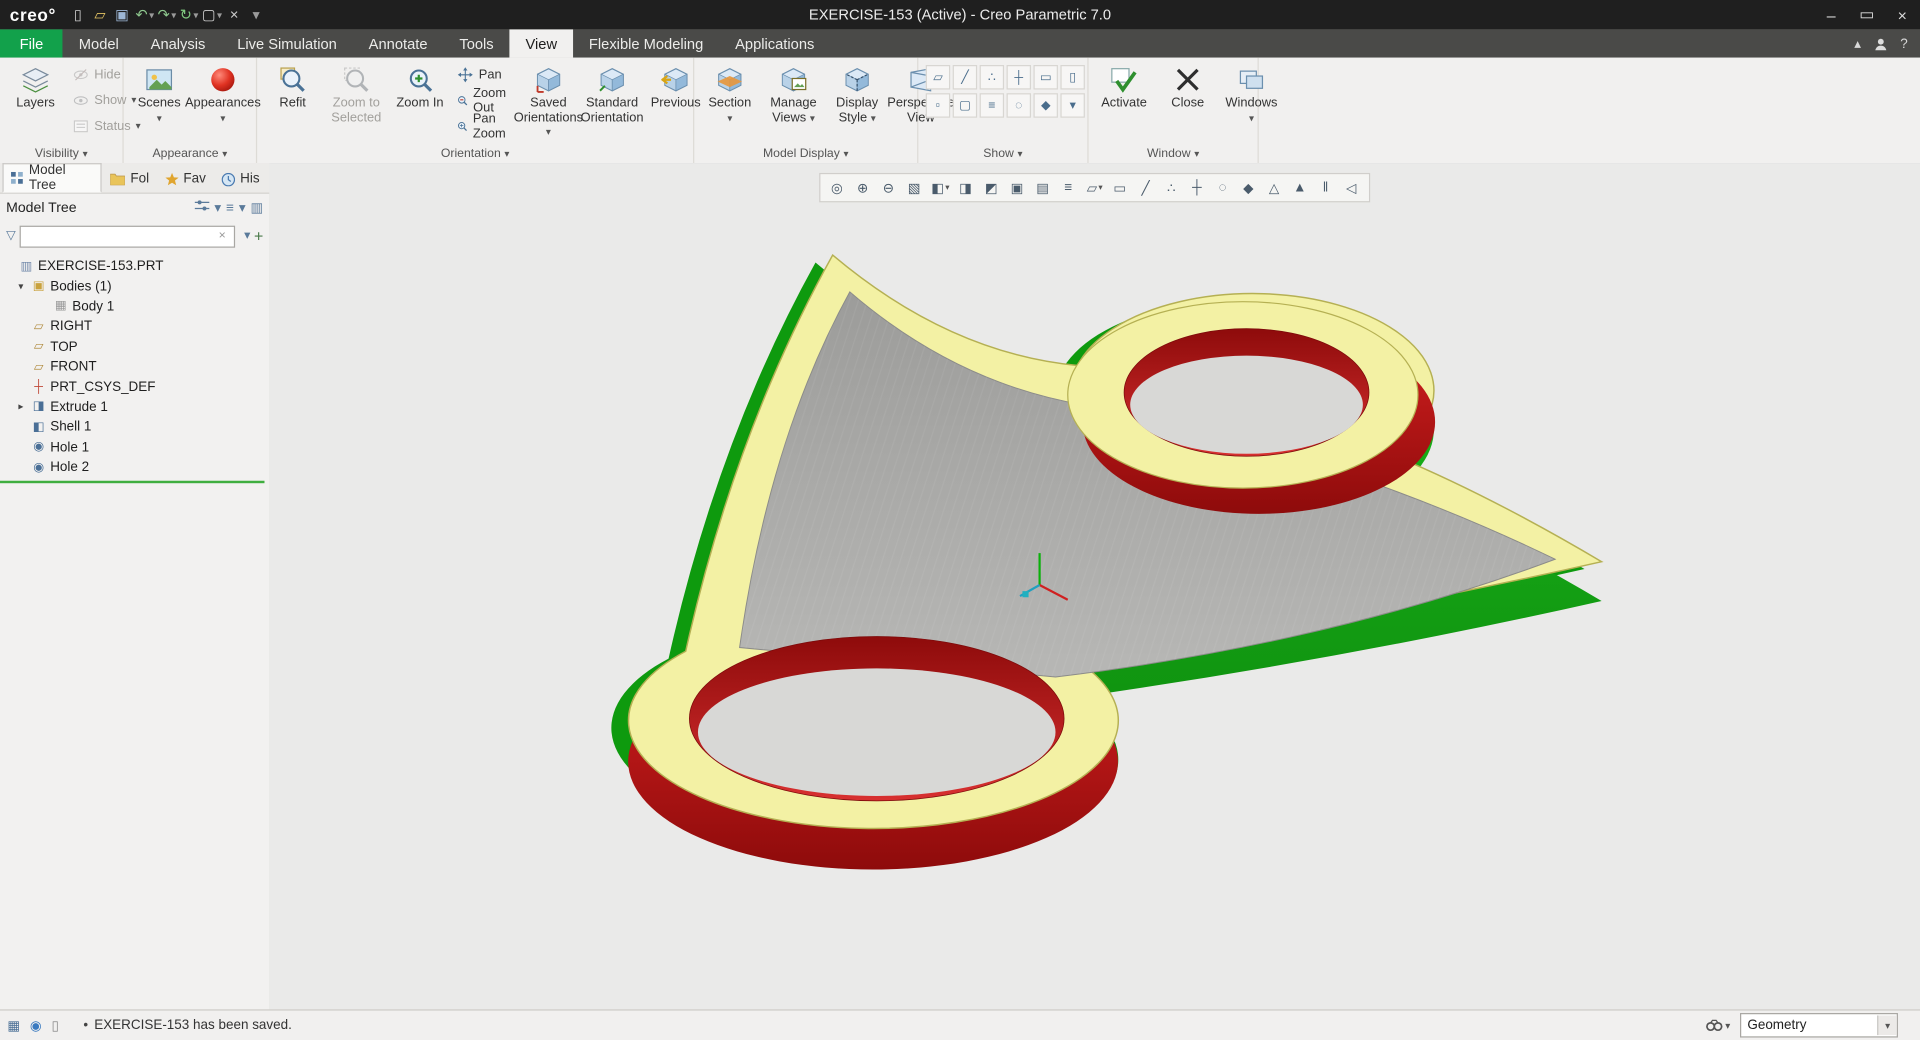 Image resolution: width=1920 pixels, height=1040 pixels. What do you see at coordinates (1045, 105) in the screenshot?
I see `3d-dragger-icon: ◆` at bounding box center [1045, 105].